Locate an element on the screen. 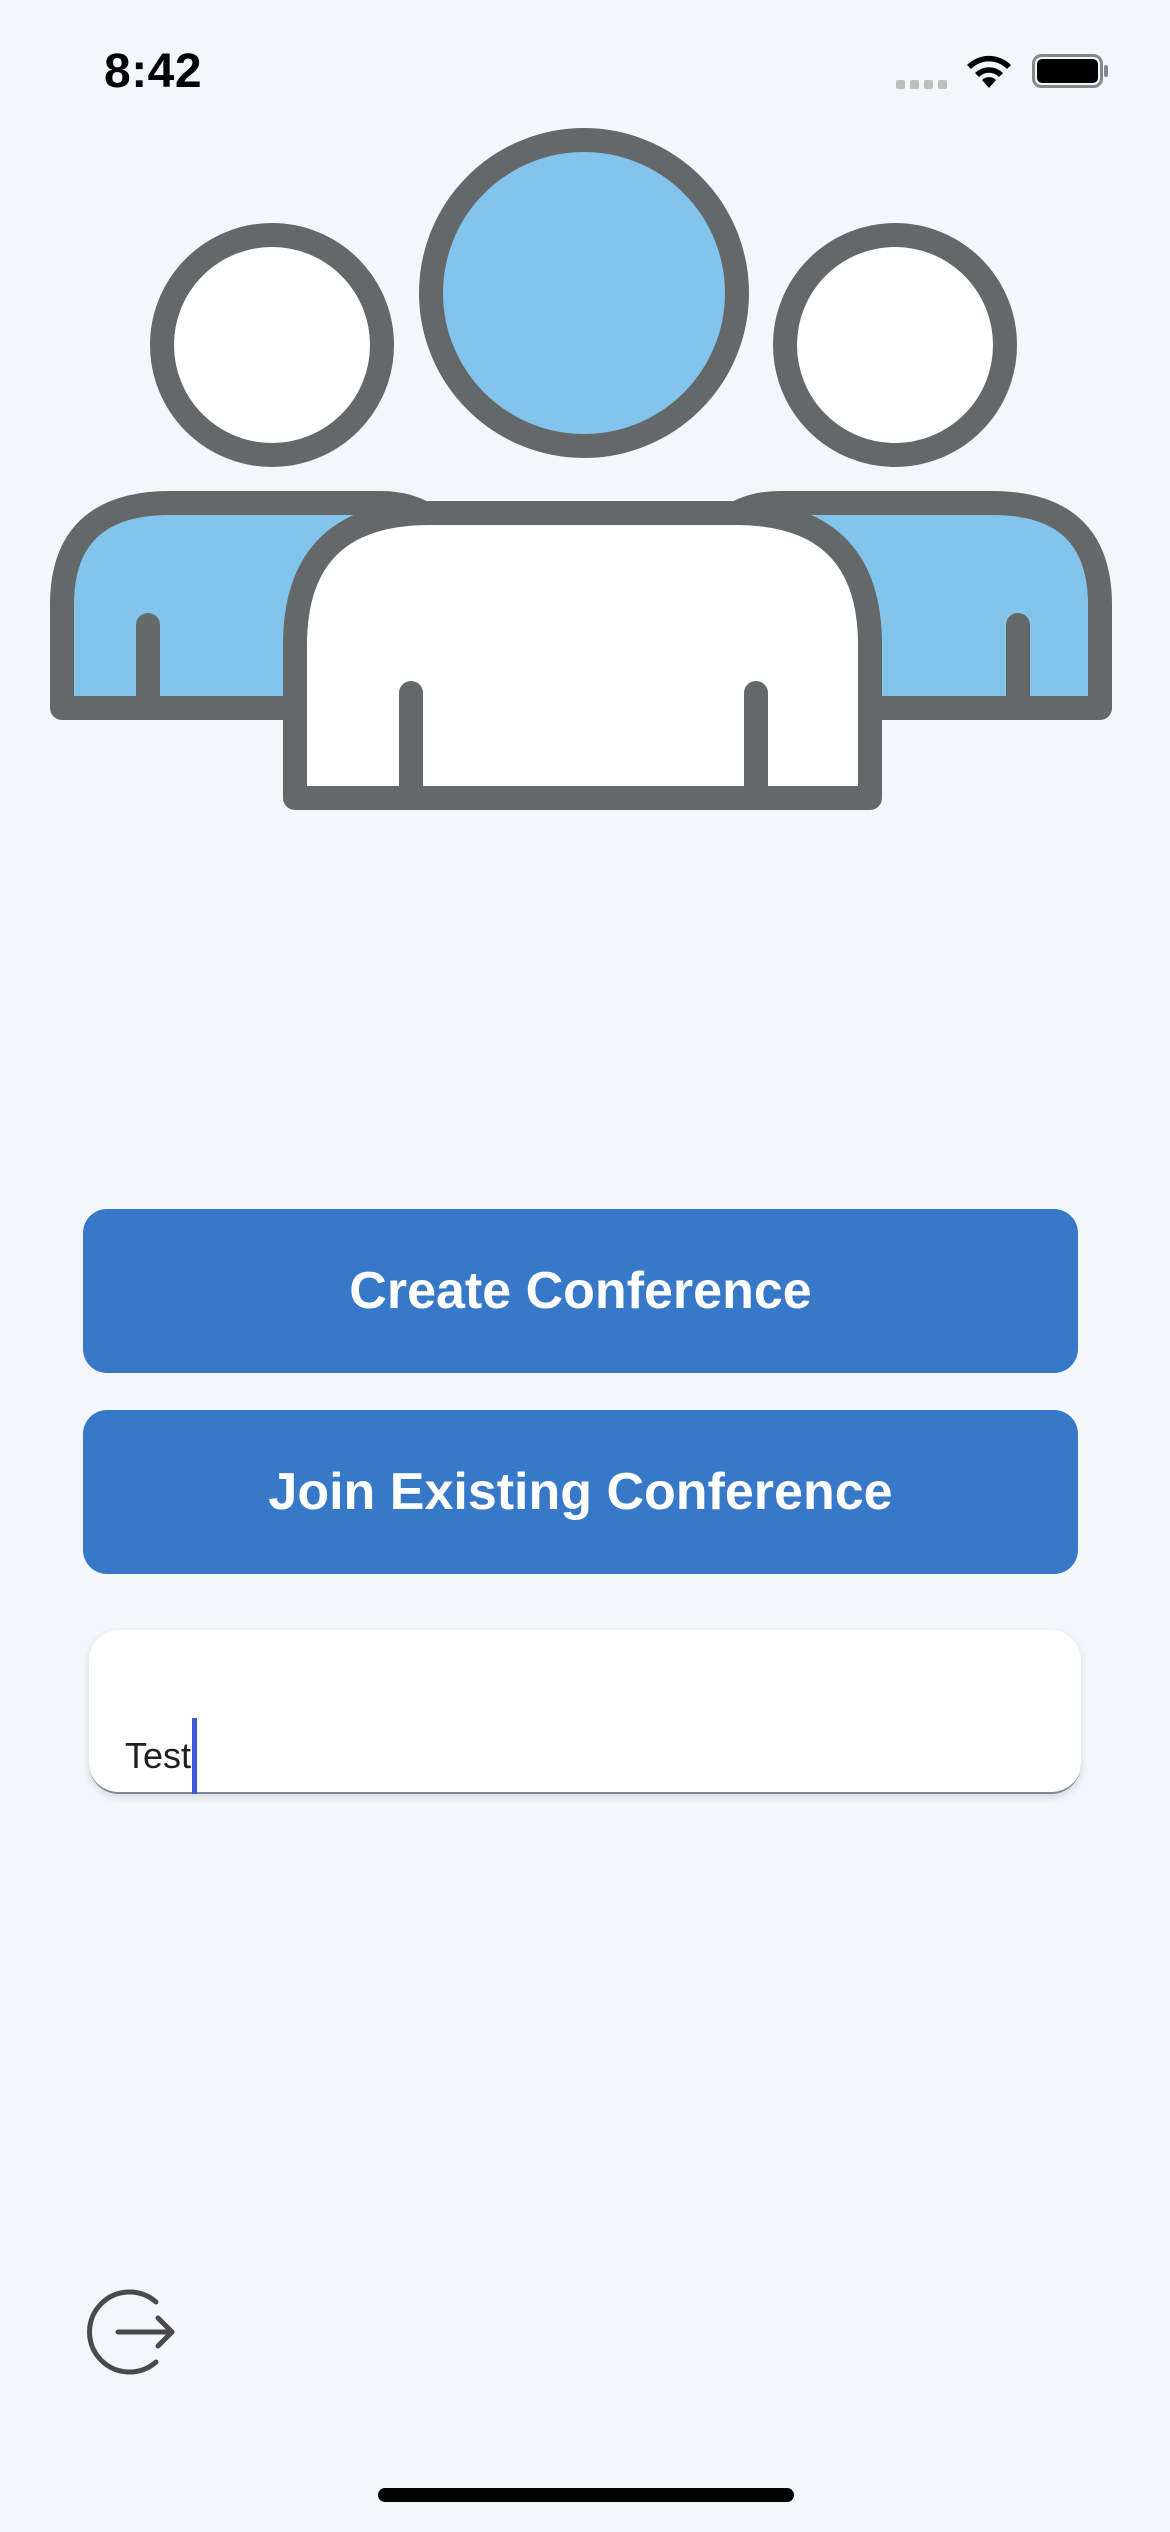 Image resolution: width=1170 pixels, height=2532 pixels. wifi-icon is located at coordinates (989, 71).